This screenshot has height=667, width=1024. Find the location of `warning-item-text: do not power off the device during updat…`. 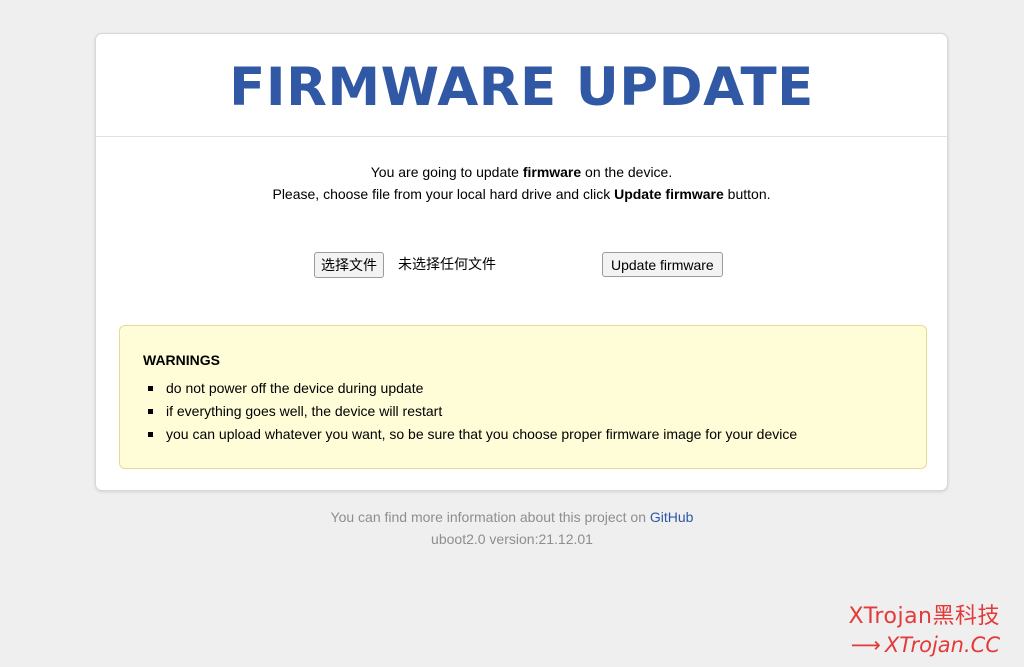

warning-item-text: do not power off the device during updat… is located at coordinates (295, 388).